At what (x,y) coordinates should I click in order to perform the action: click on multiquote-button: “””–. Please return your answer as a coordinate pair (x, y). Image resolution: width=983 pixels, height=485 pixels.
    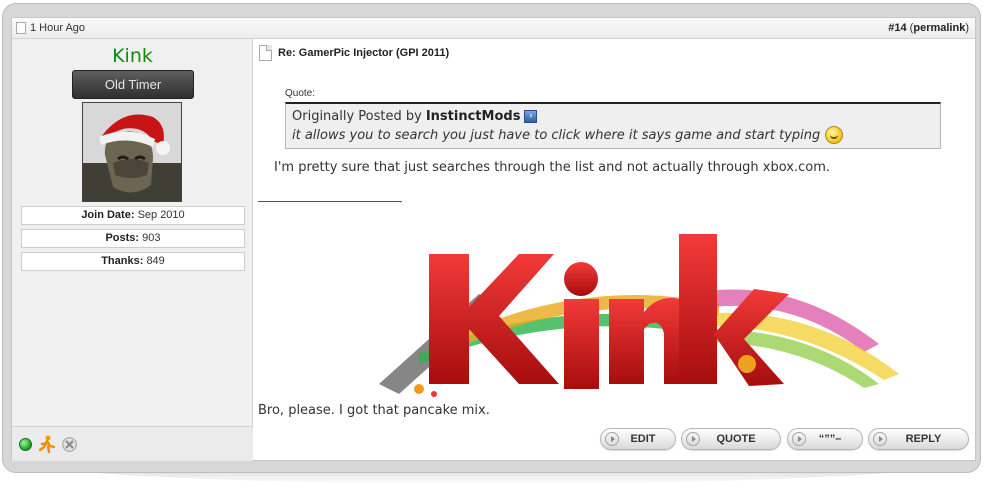
    Looking at the image, I should click on (825, 439).